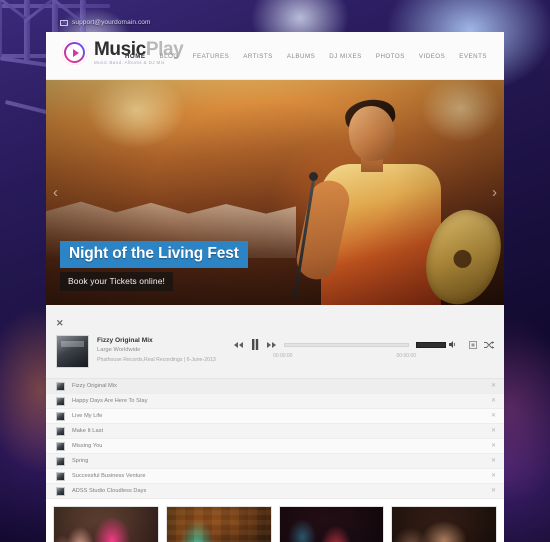 The image size is (550, 542). Describe the element at coordinates (109, 476) in the screenshot. I see `playlist-item-title: Successful Business Venture` at that location.